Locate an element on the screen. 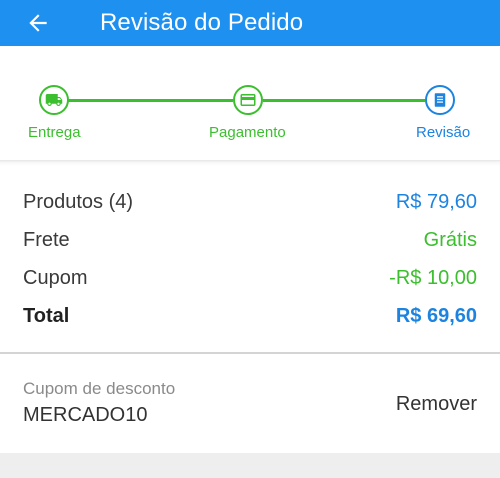 The image size is (500, 478). summary-row-products: Produtos (4) R$ 79,60 is located at coordinates (250, 206).